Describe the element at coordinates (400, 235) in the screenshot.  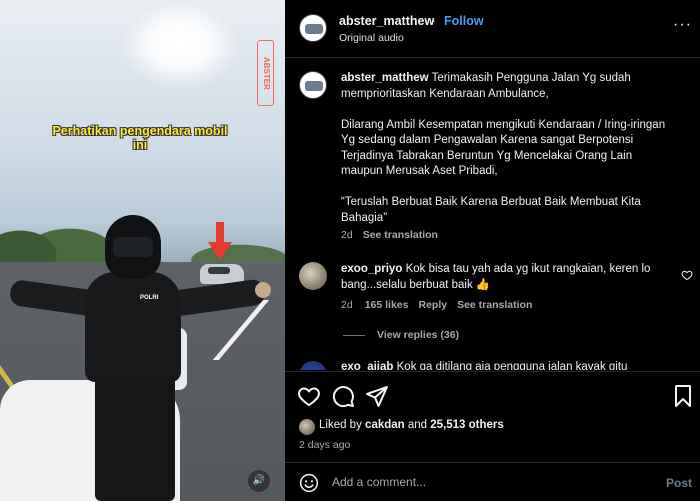
I see `caption-see-translation: See translation` at that location.